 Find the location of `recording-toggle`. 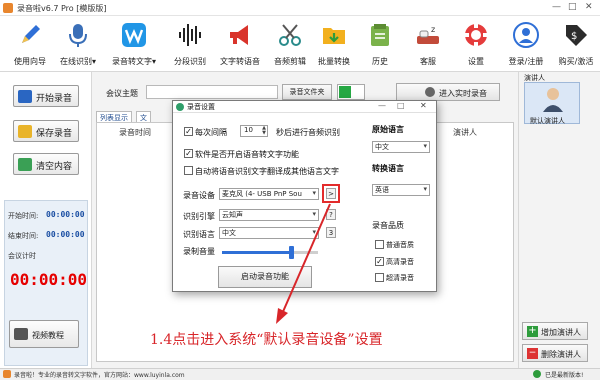

recording-toggle is located at coordinates (351, 92).